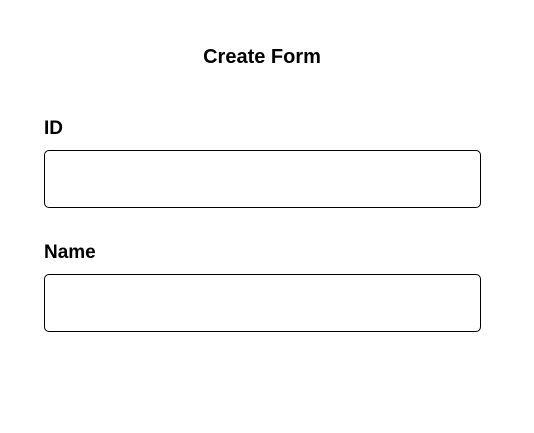  Describe the element at coordinates (262, 303) in the screenshot. I see `name-input` at that location.